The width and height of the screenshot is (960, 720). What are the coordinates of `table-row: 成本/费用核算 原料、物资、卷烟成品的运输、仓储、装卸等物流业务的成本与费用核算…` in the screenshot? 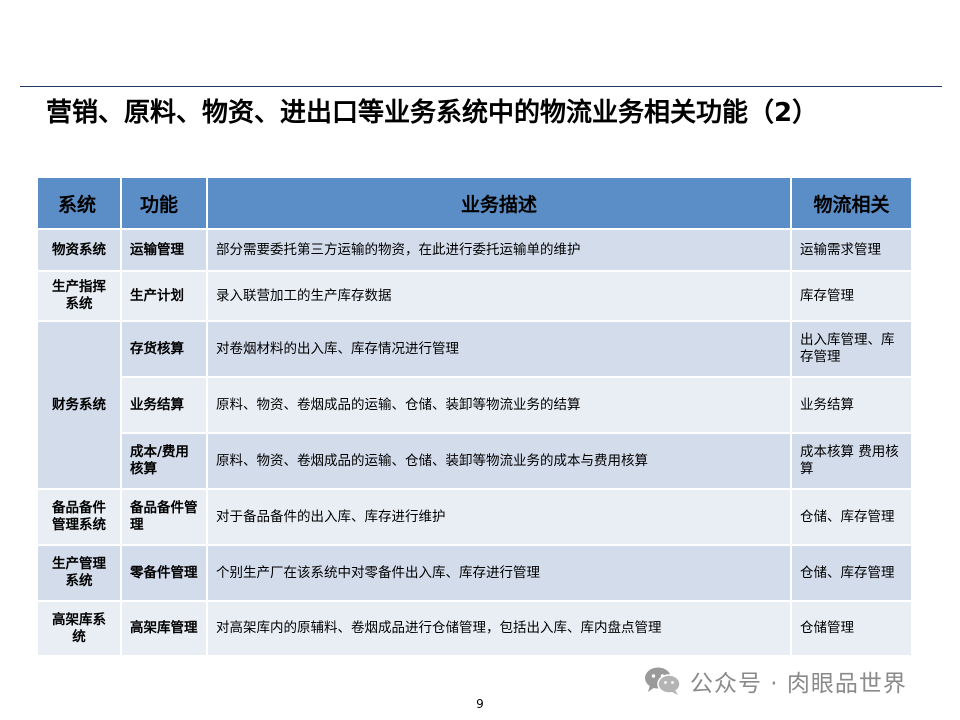 It's located at (475, 461).